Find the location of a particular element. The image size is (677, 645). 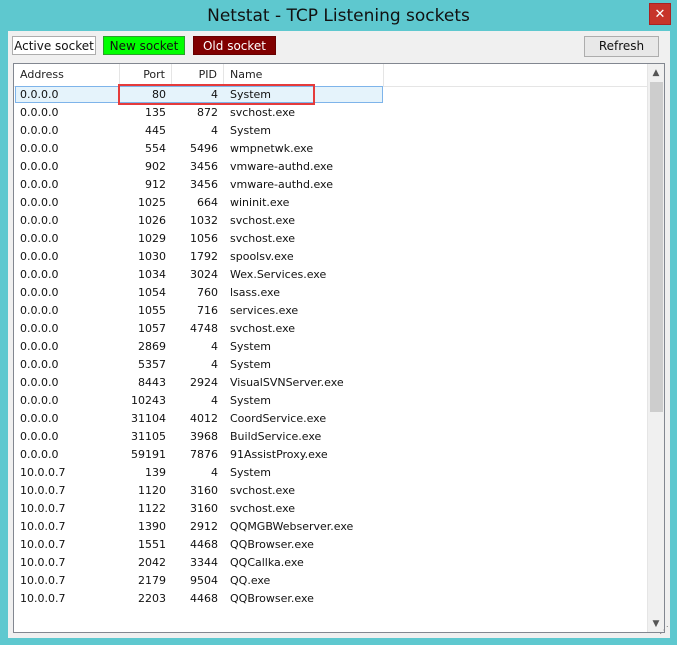

table-row: 0.0.0.0 2869 4 System is located at coordinates (330, 347).